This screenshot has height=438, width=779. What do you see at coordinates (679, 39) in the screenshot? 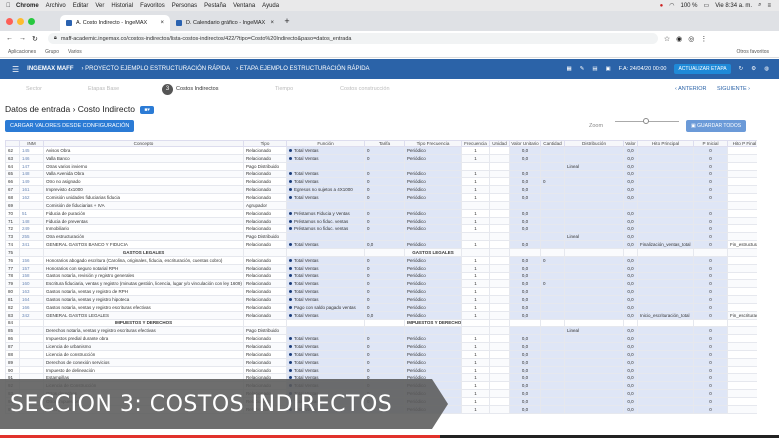
I see `extension-icon: ◉` at bounding box center [679, 39].